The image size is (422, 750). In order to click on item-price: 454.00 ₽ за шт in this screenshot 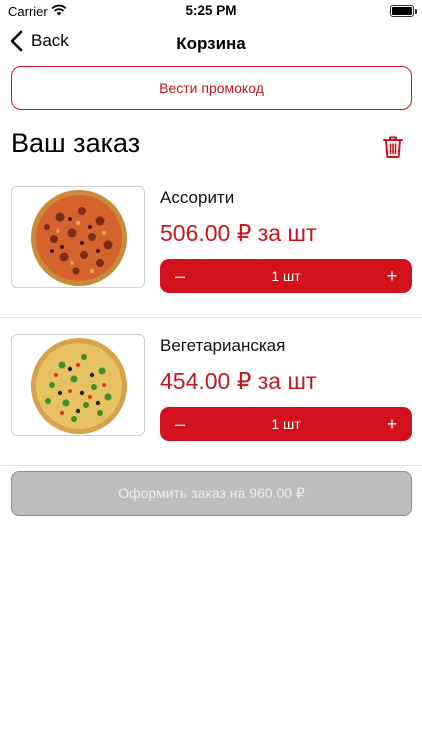, I will do `click(238, 381)`.